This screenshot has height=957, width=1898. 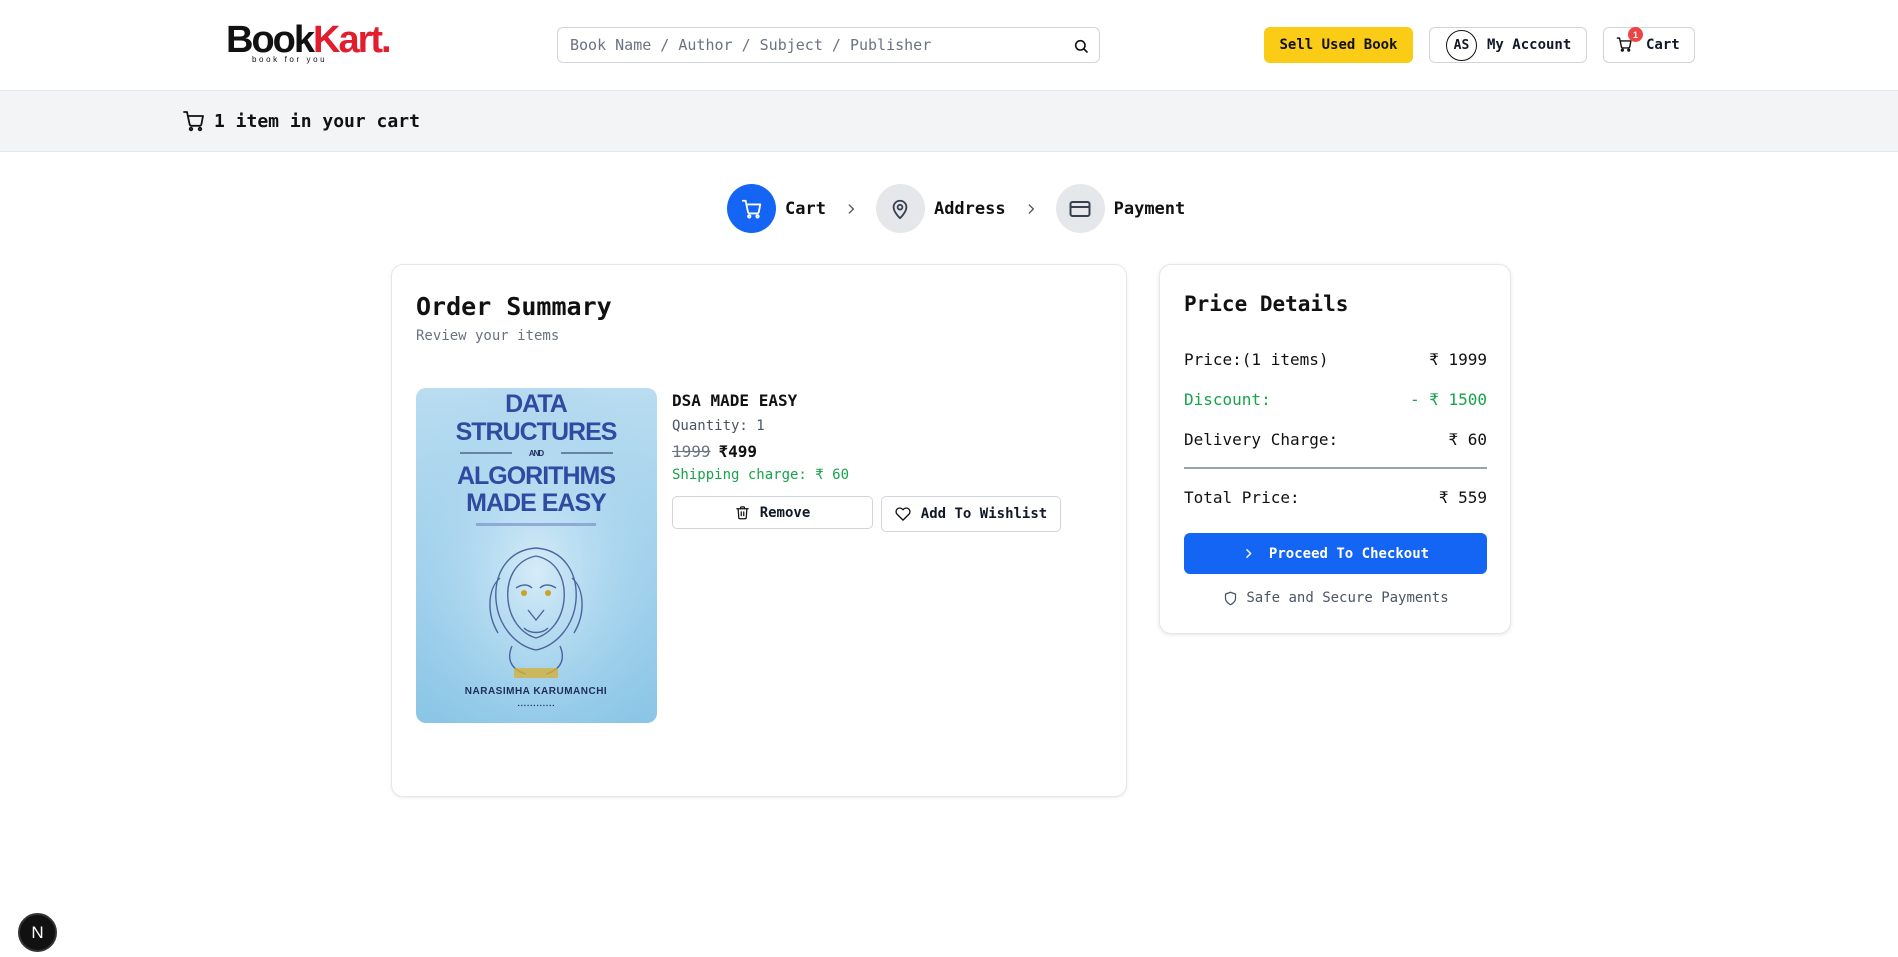 I want to click on proceed-to-checkout-button: Proceed To Checkout, so click(x=1335, y=553).